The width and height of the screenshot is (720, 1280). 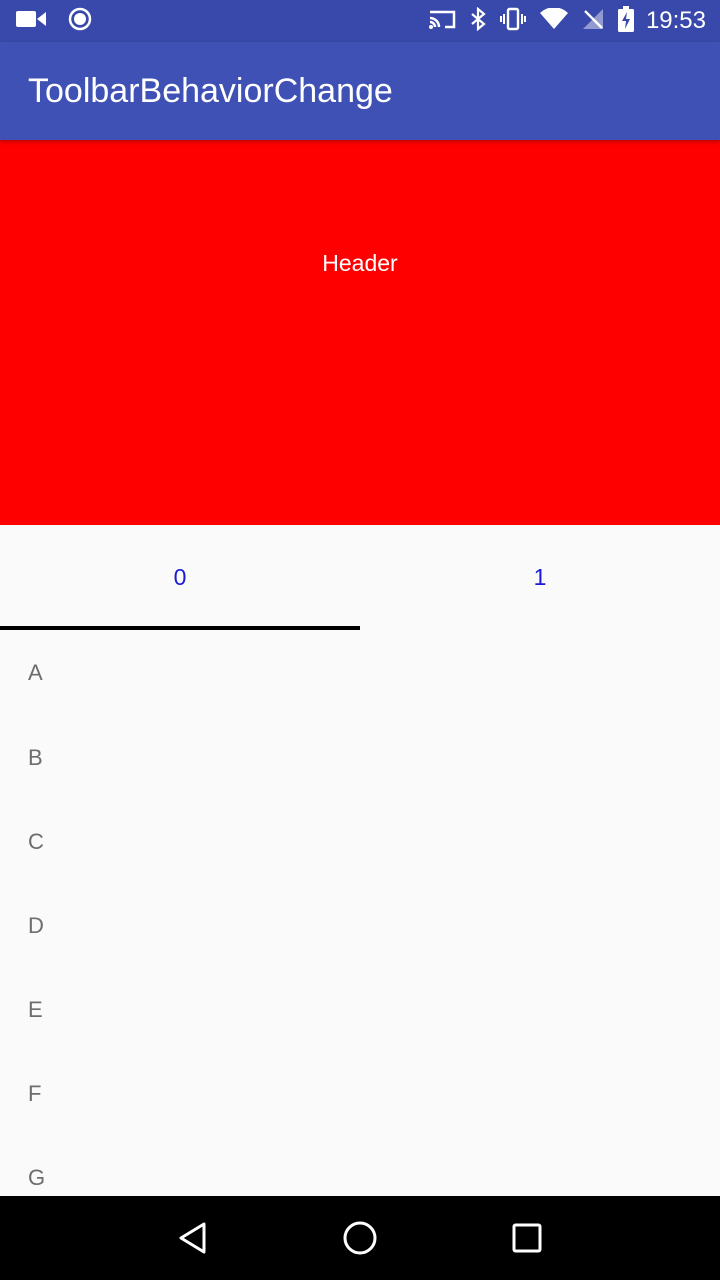 What do you see at coordinates (35, 1009) in the screenshot?
I see `list-item-label: E` at bounding box center [35, 1009].